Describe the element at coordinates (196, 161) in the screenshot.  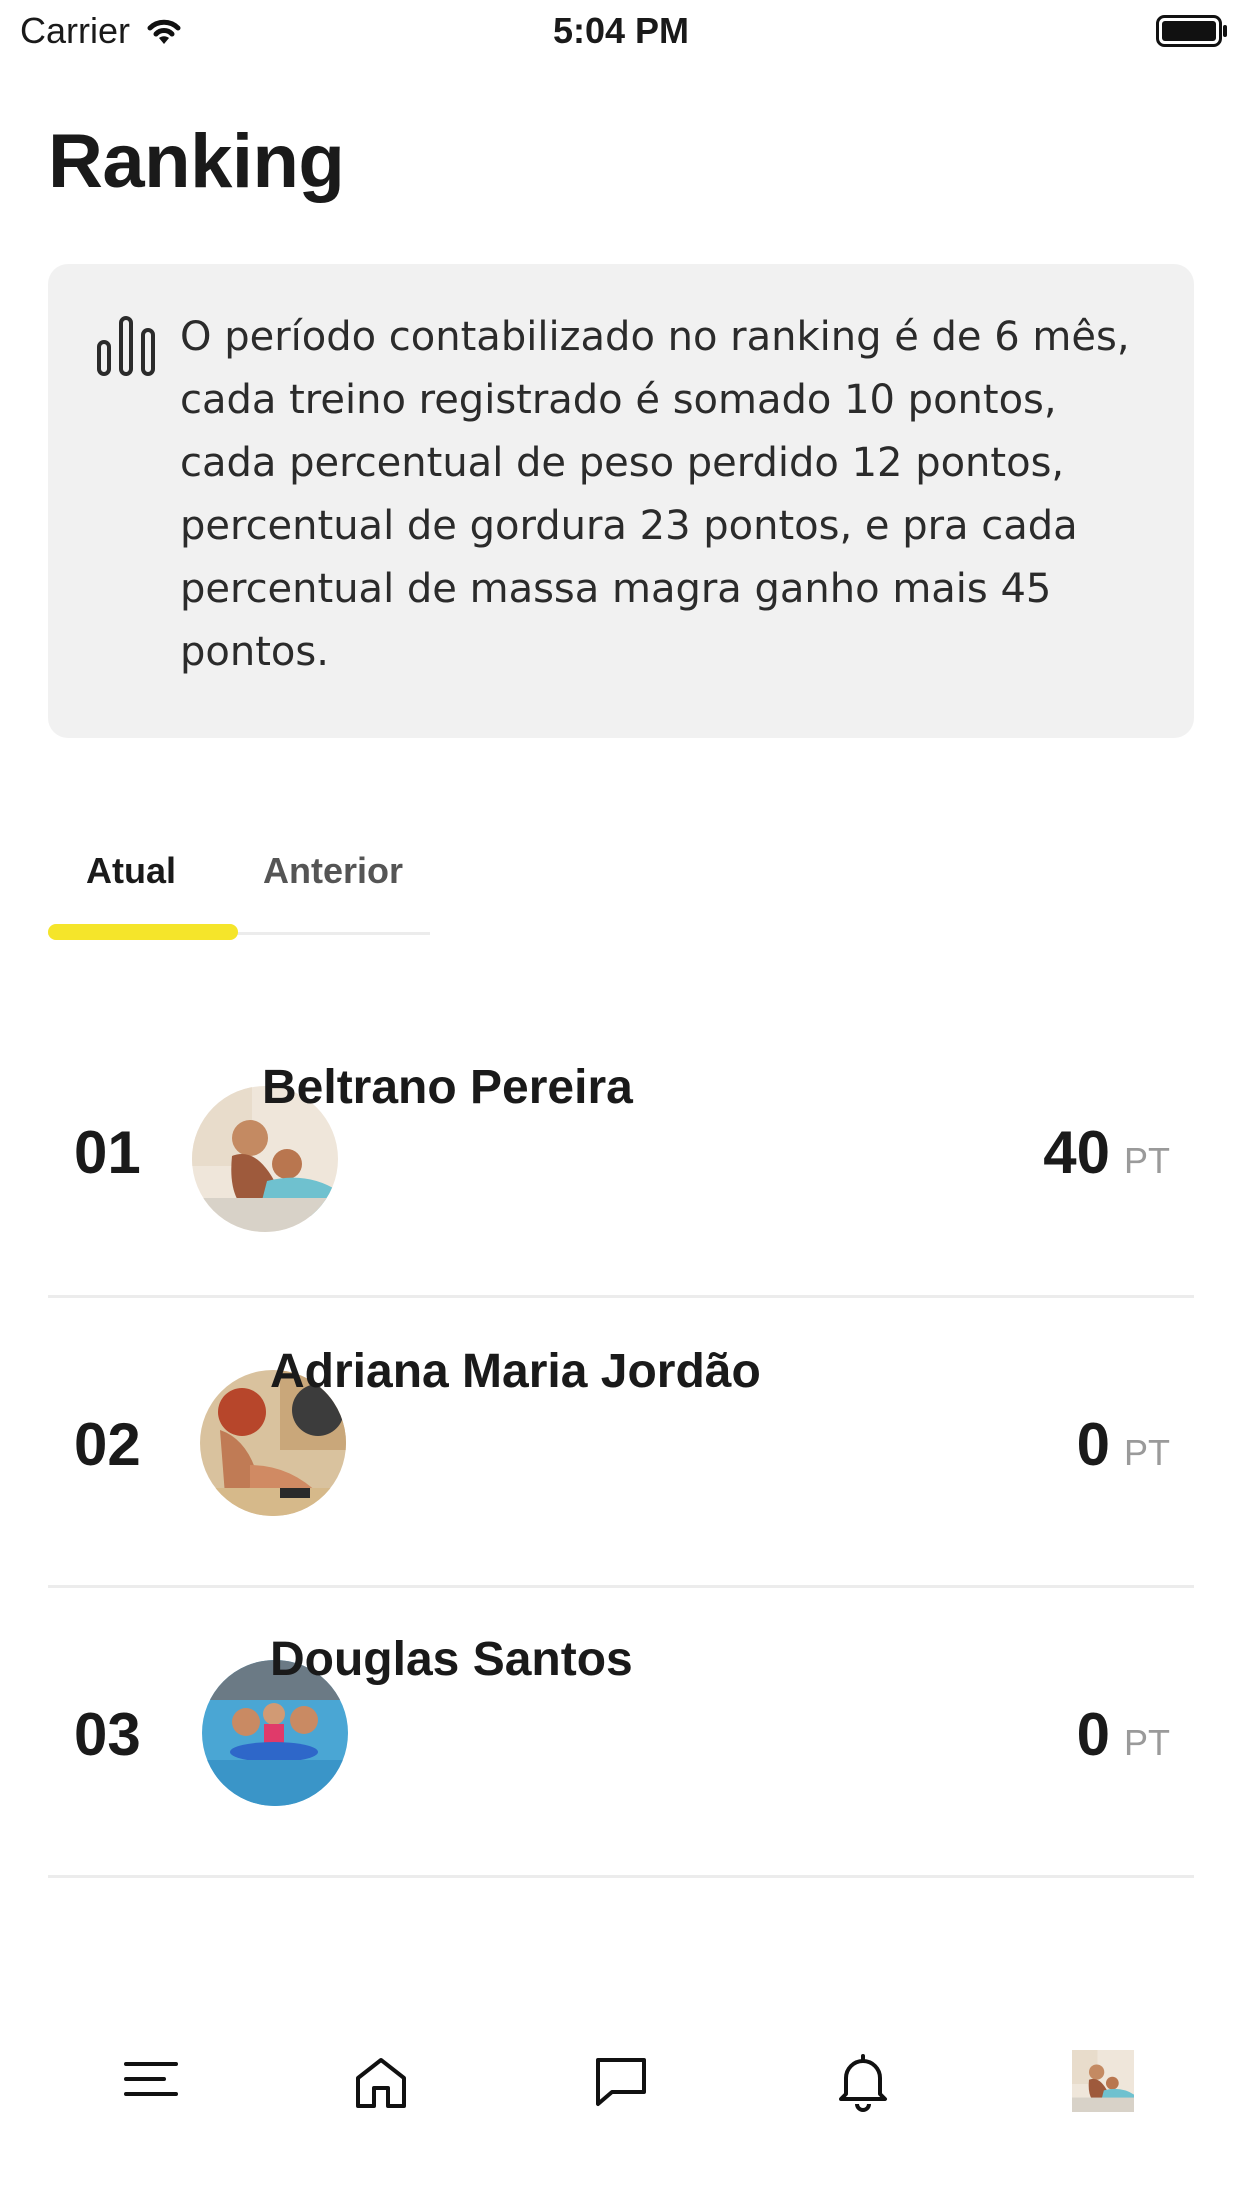
I see `page-title: Ranking` at that location.